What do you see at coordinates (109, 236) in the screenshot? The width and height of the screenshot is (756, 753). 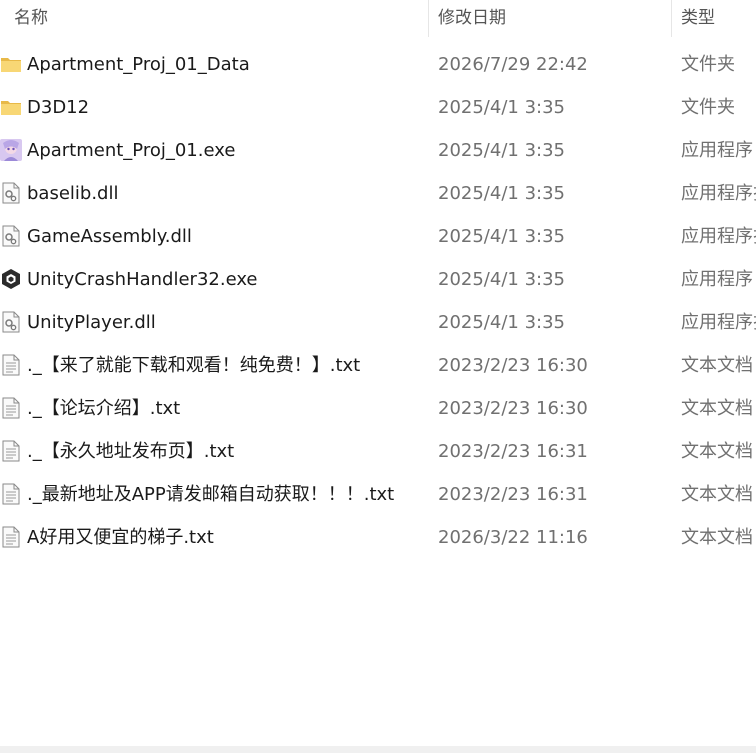 I see `file-name: GameAssembly.dll` at bounding box center [109, 236].